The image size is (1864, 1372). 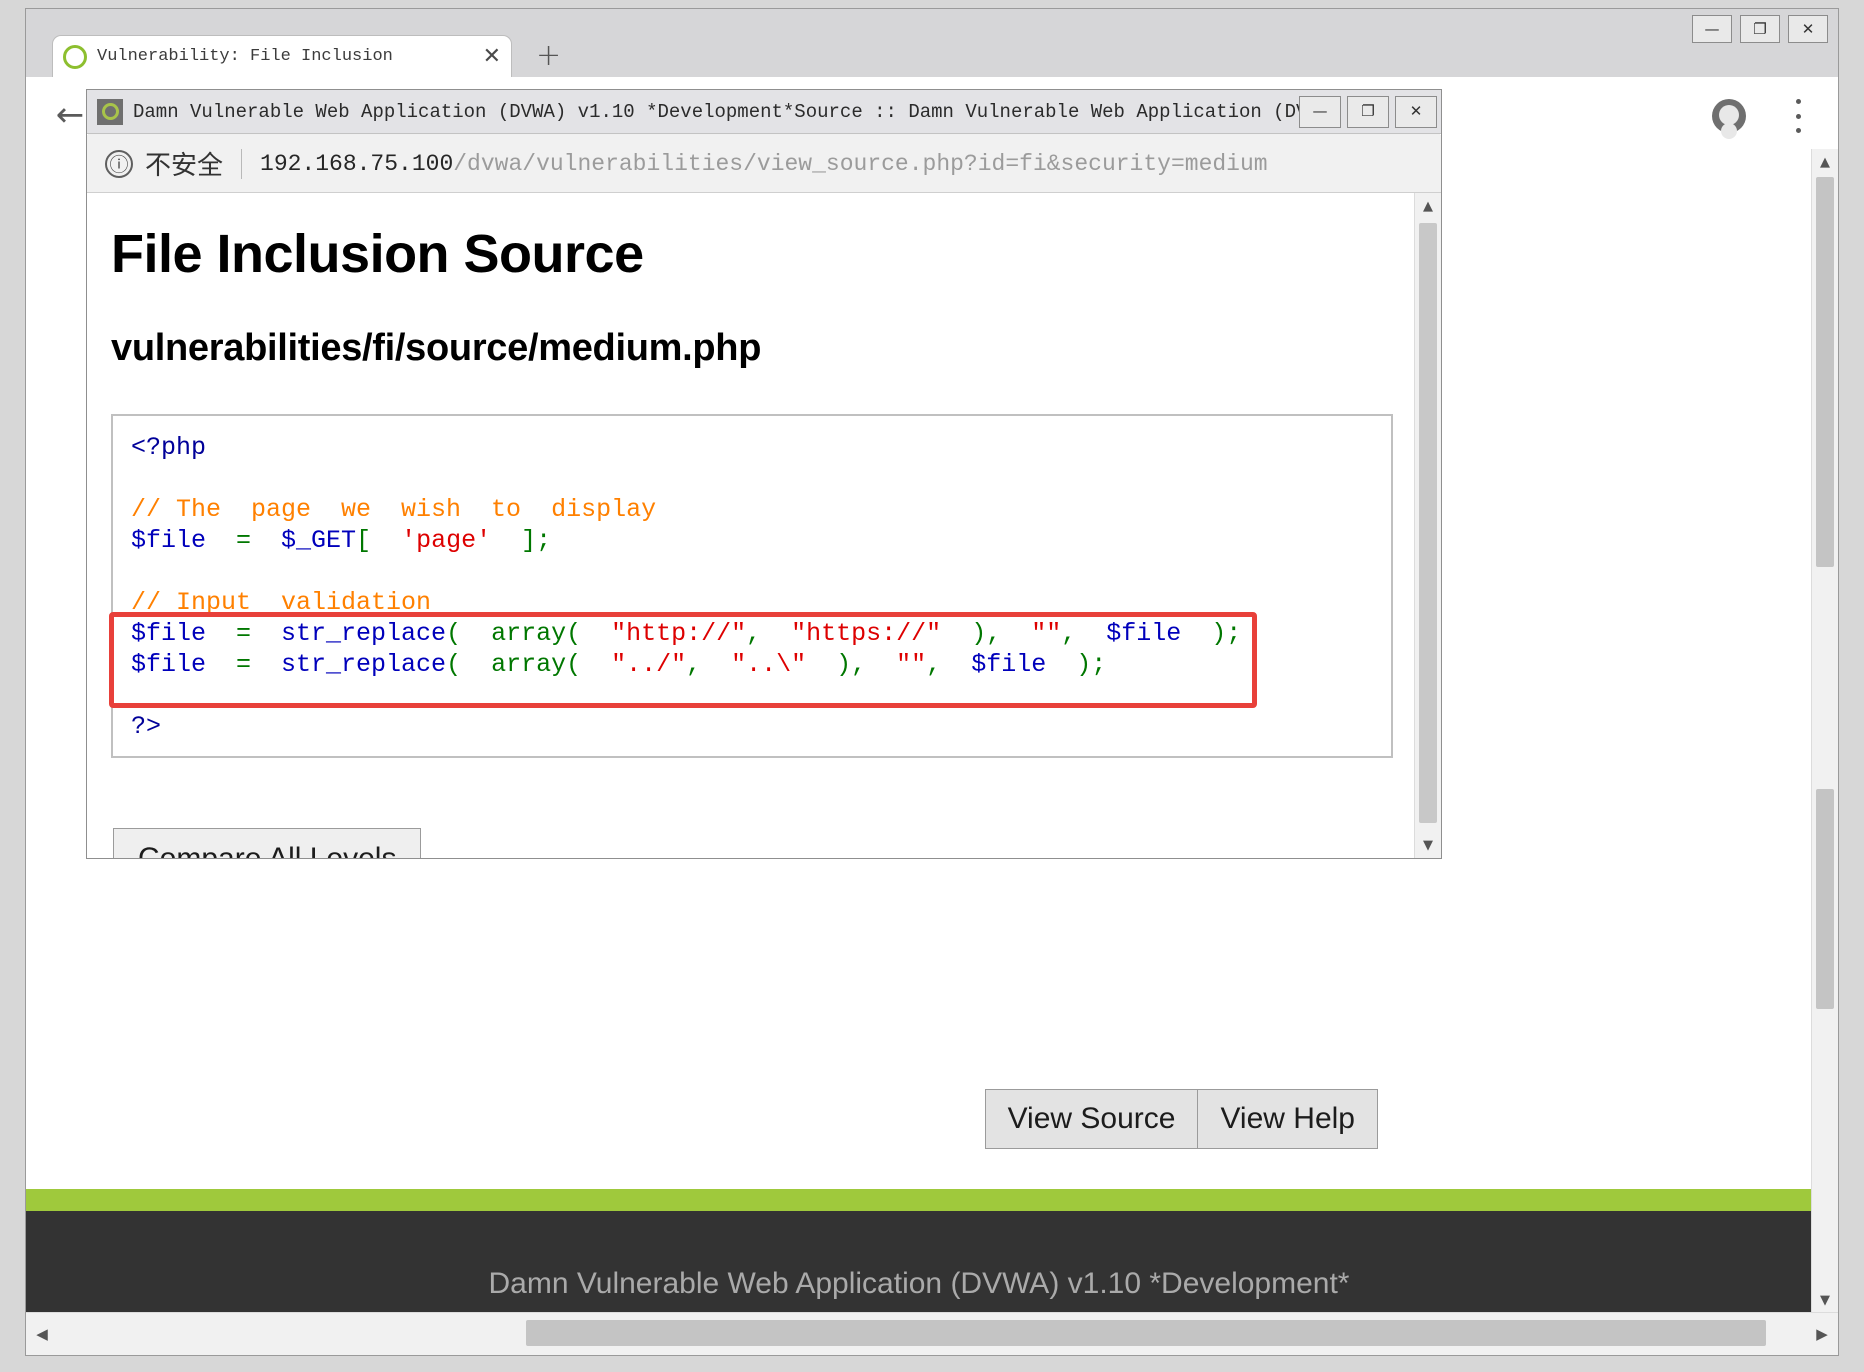 What do you see at coordinates (649, 664) in the screenshot?
I see `code-token: "../"` at bounding box center [649, 664].